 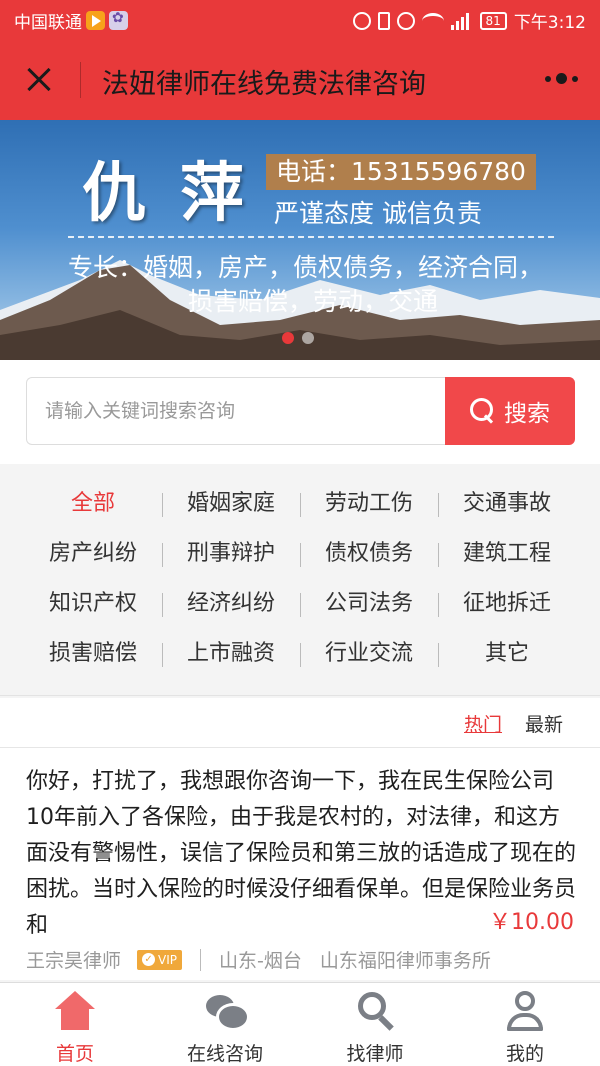 I want to click on carousel-indicator, so click(x=298, y=338).